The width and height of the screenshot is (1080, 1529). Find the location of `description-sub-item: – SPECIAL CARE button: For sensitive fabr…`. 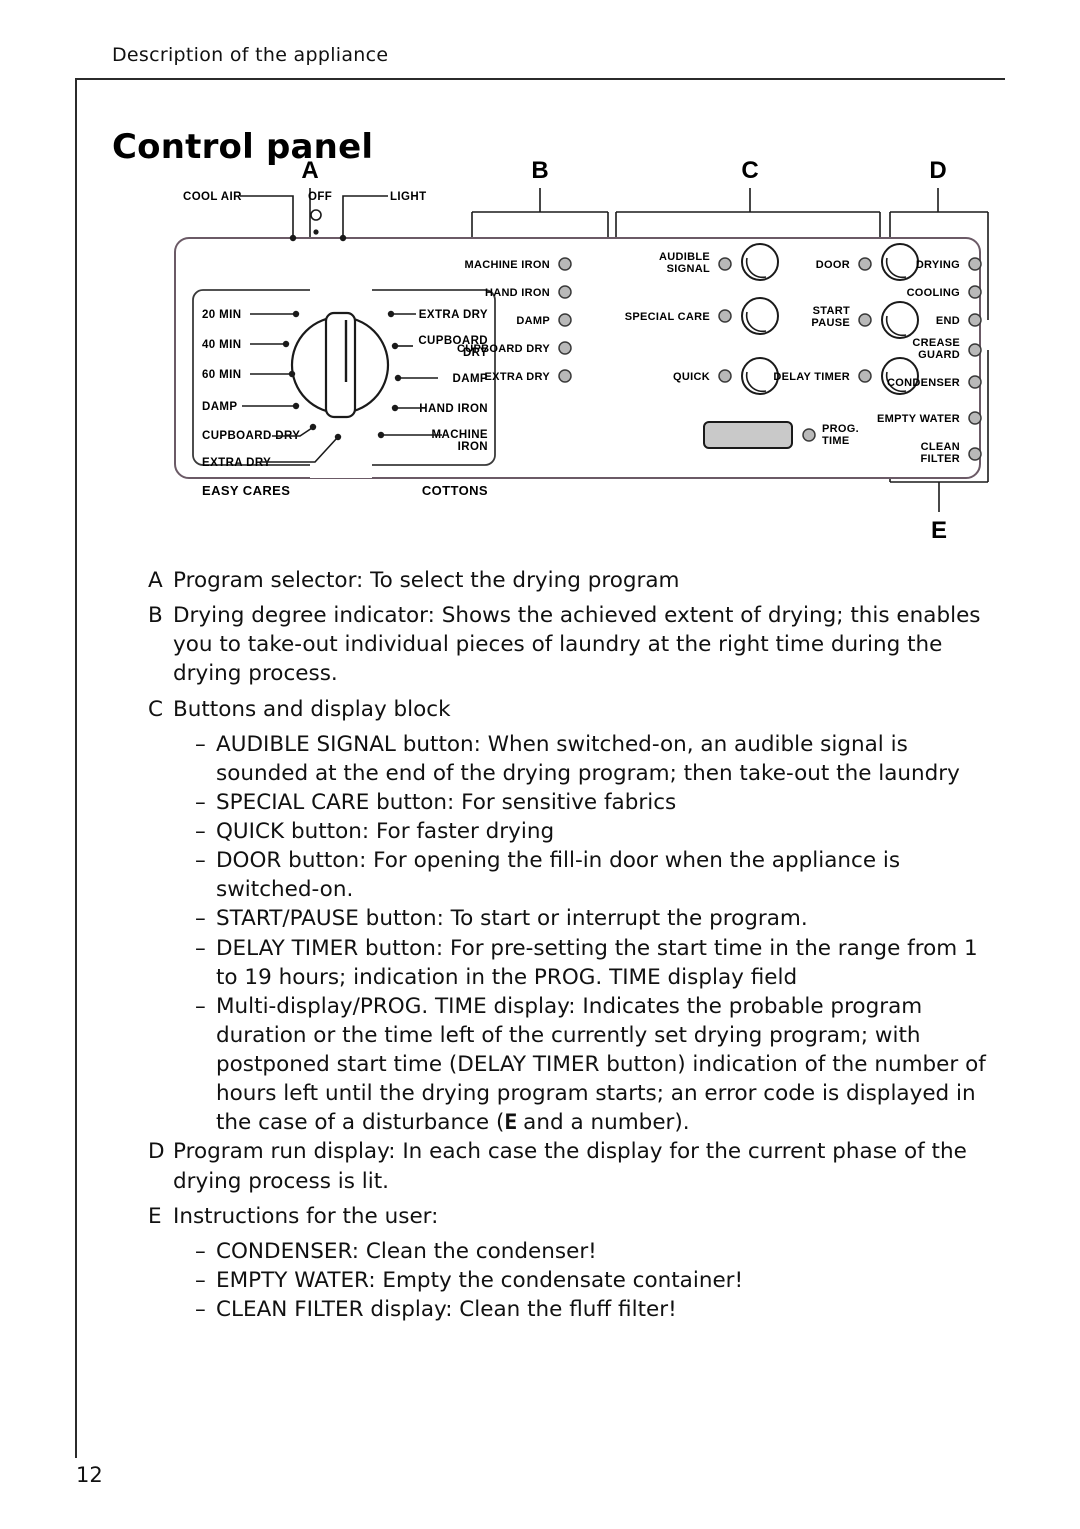

description-sub-item: – SPECIAL CARE button: For sensitive fabr… is located at coordinates (594, 802).